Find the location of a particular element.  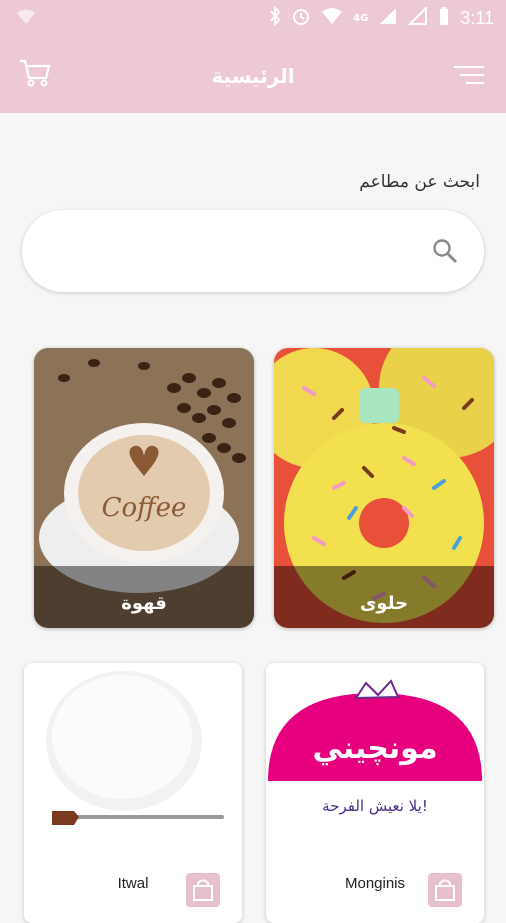

network-type-icon: 4G is located at coordinates (361, 18).